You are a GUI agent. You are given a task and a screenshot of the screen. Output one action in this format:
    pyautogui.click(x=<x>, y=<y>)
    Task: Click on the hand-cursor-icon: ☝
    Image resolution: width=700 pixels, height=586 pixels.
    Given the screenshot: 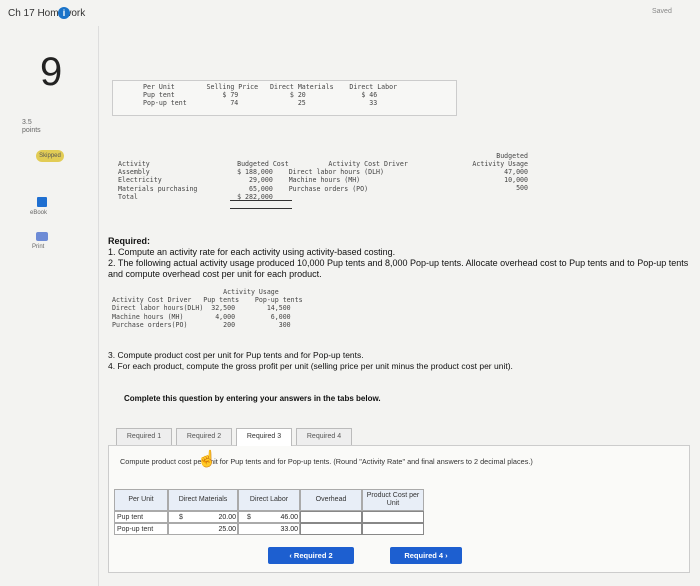 What is the action you would take?
    pyautogui.click(x=207, y=459)
    